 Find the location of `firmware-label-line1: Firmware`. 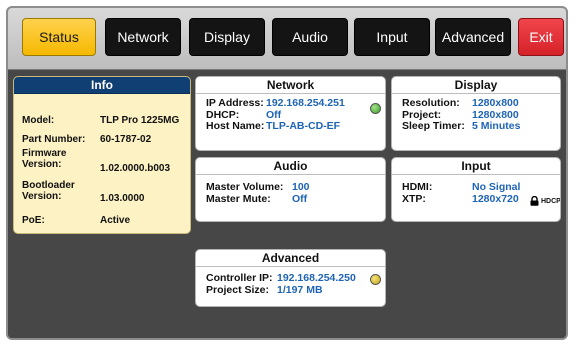

firmware-label-line1: Firmware is located at coordinates (44, 153).